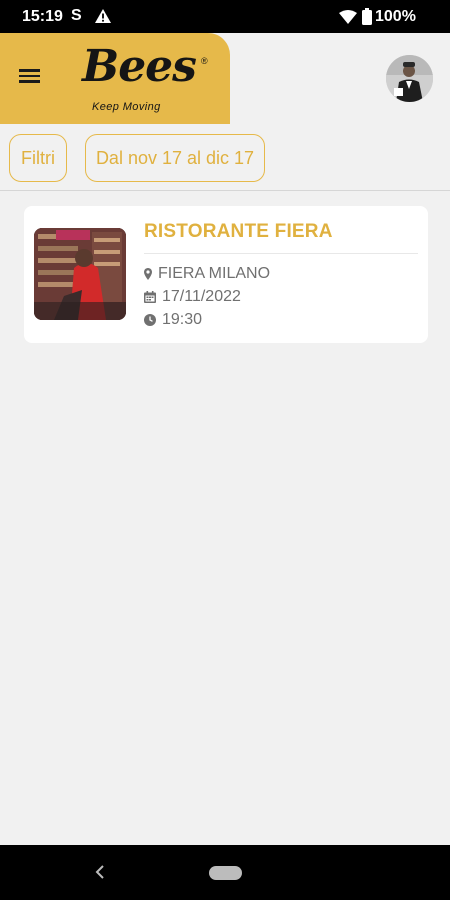  I want to click on battery-icon, so click(367, 16).